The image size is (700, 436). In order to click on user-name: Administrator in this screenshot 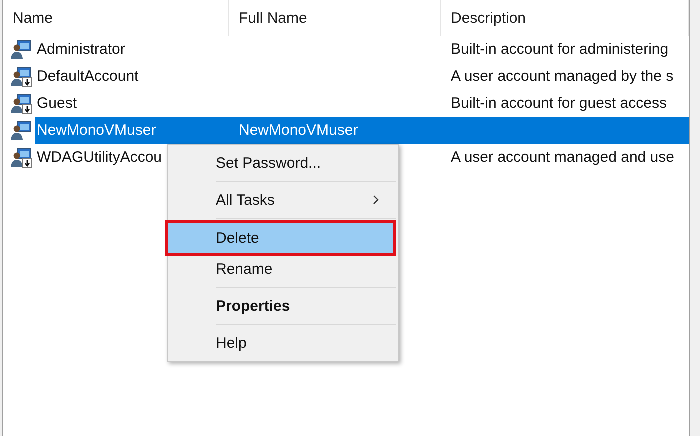, I will do `click(81, 49)`.